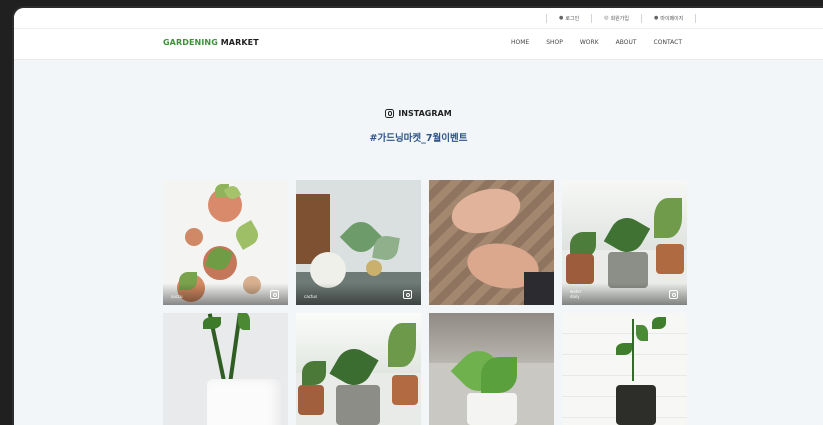 The width and height of the screenshot is (823, 425). I want to click on gallery-tile: succu, so click(225, 242).